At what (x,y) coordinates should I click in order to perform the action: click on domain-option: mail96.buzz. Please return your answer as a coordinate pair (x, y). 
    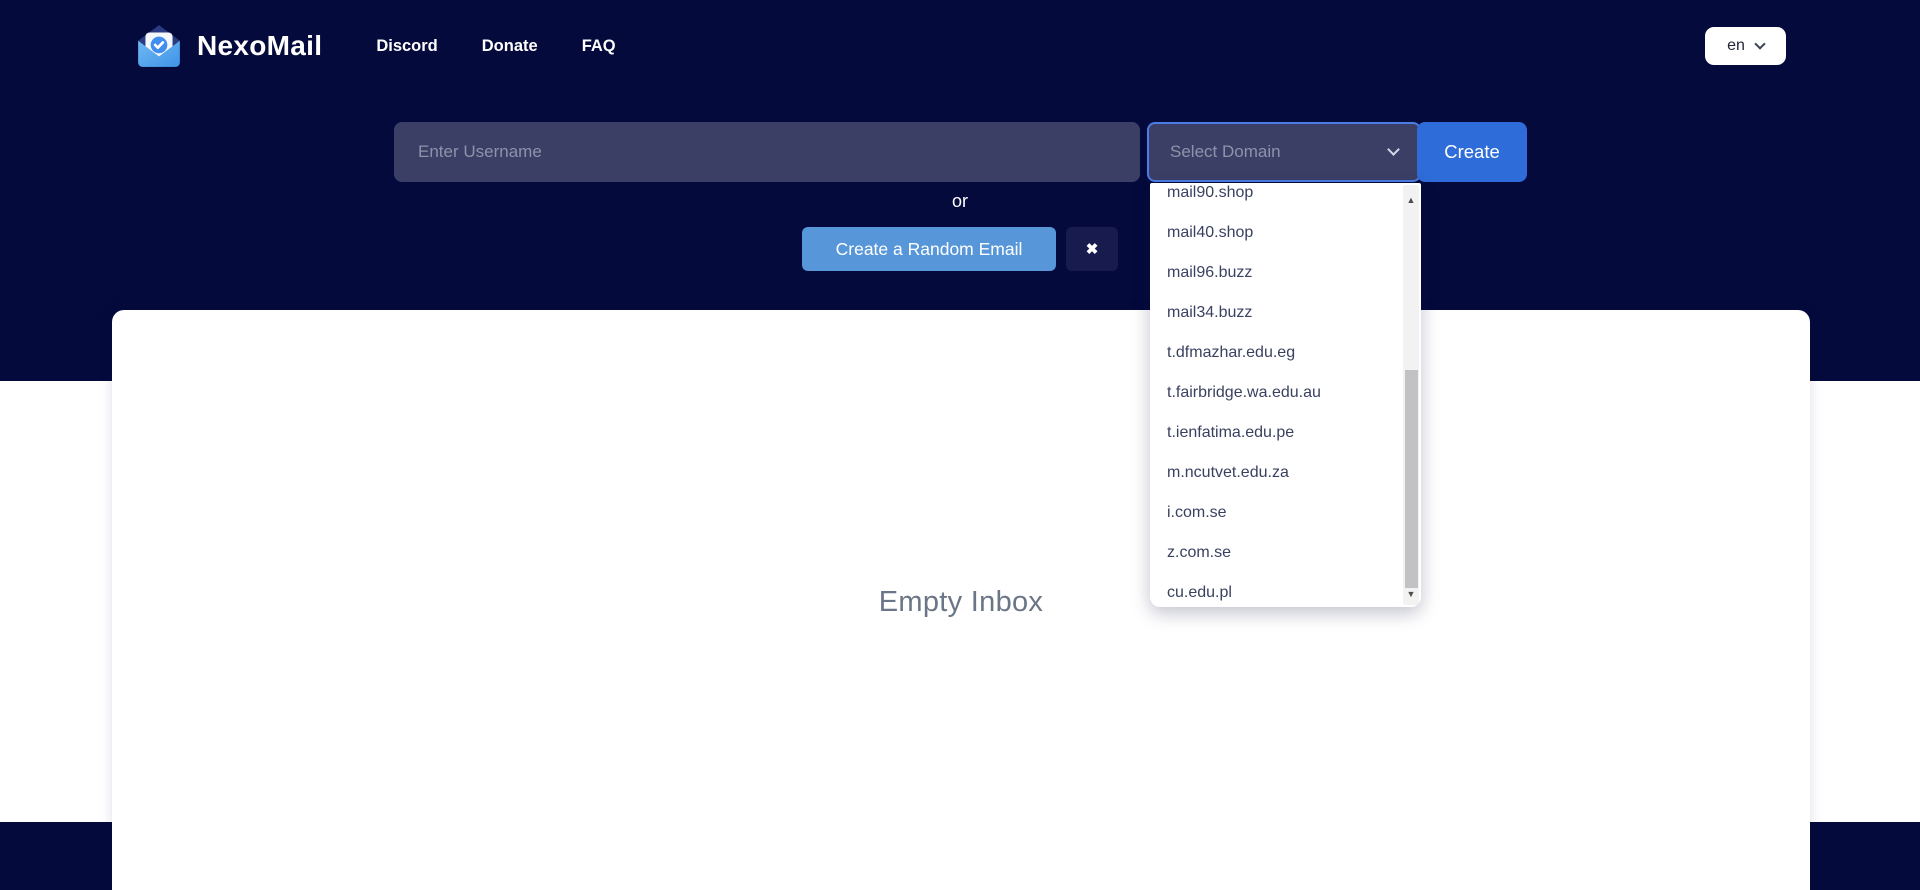
    Looking at the image, I should click on (1285, 273).